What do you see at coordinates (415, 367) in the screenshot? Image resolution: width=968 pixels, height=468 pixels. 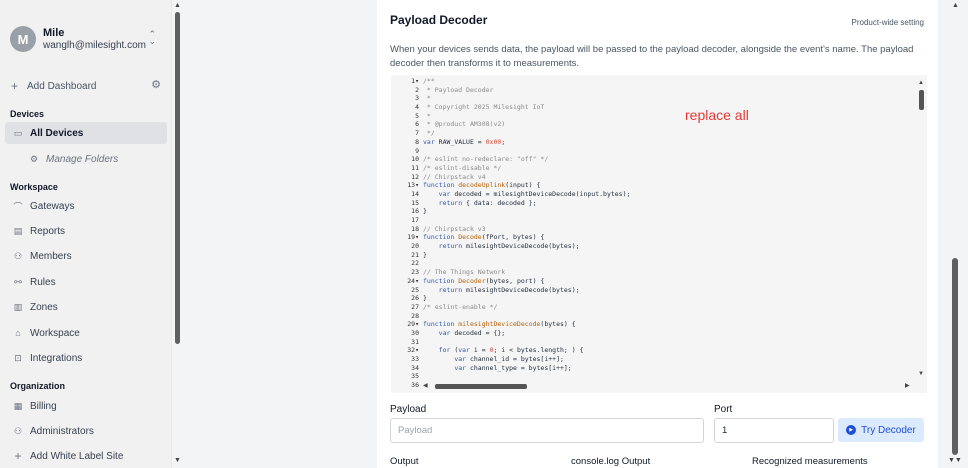 I see `line-number: 34` at bounding box center [415, 367].